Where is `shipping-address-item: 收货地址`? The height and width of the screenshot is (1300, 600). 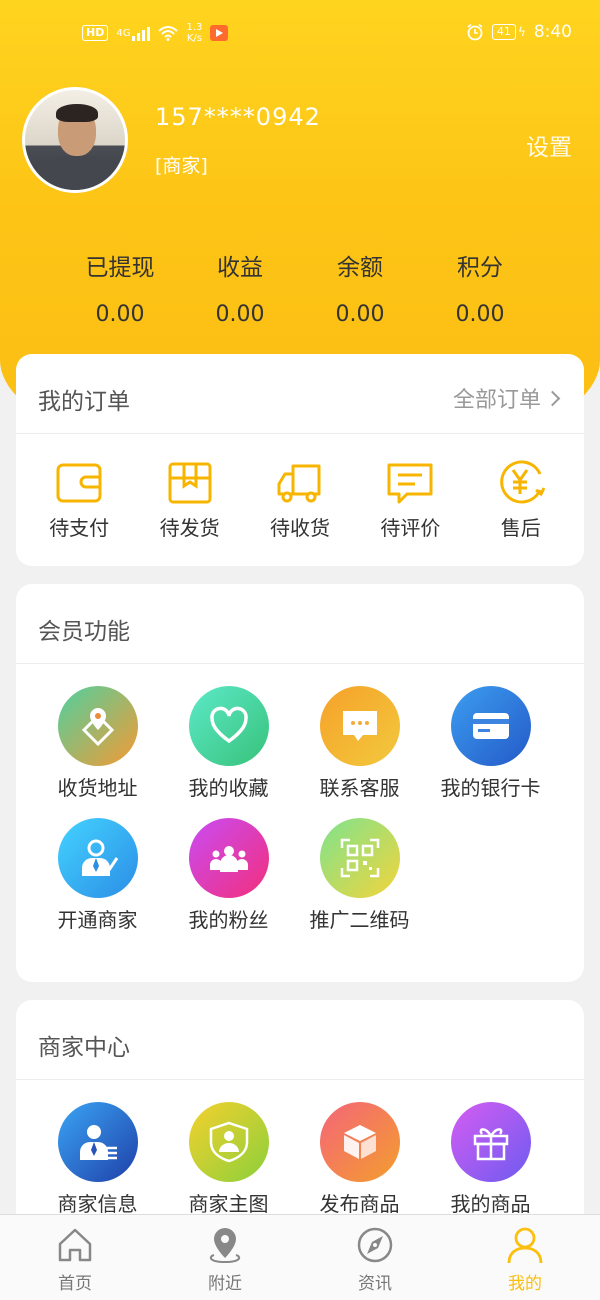
shipping-address-item: 收货地址 is located at coordinates (97, 752).